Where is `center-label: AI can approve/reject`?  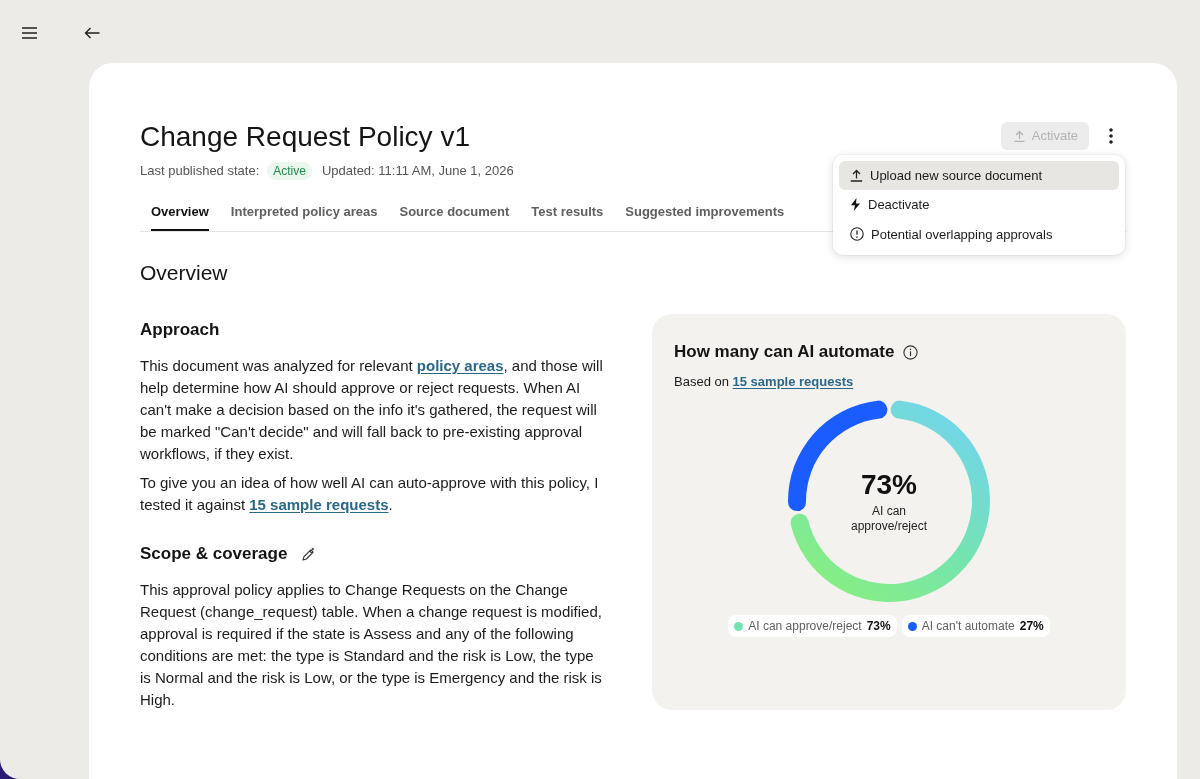
center-label: AI can approve/reject is located at coordinates (888, 519).